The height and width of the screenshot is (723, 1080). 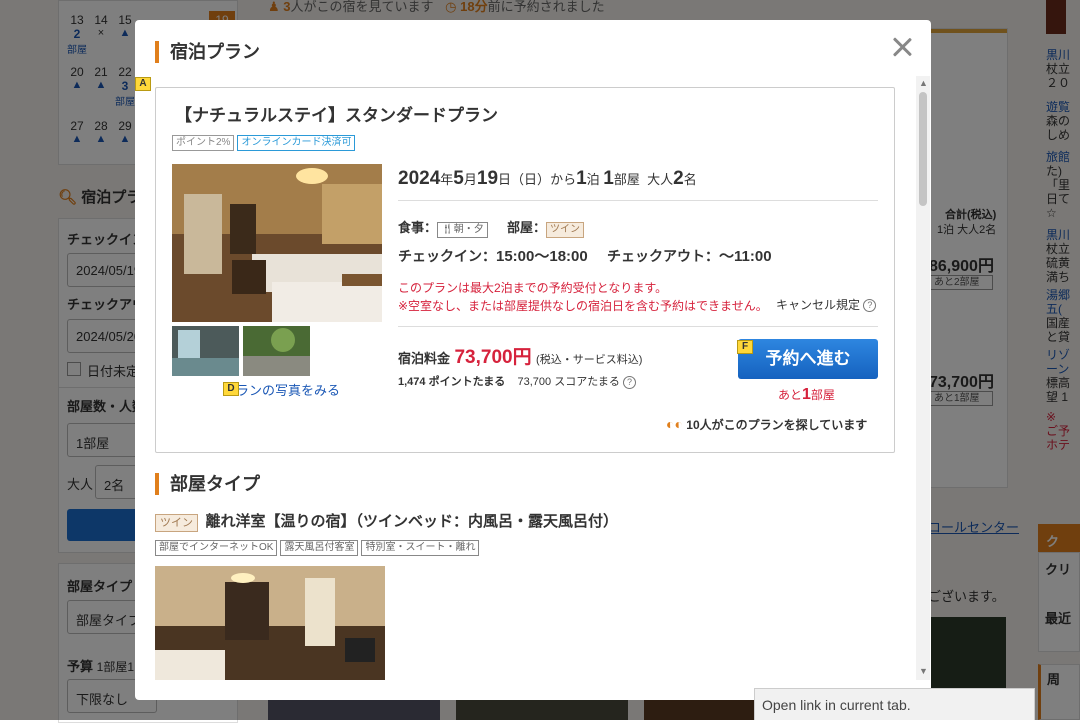 I want to click on remaining-rooms: あと1部屋, so click(x=806, y=394).